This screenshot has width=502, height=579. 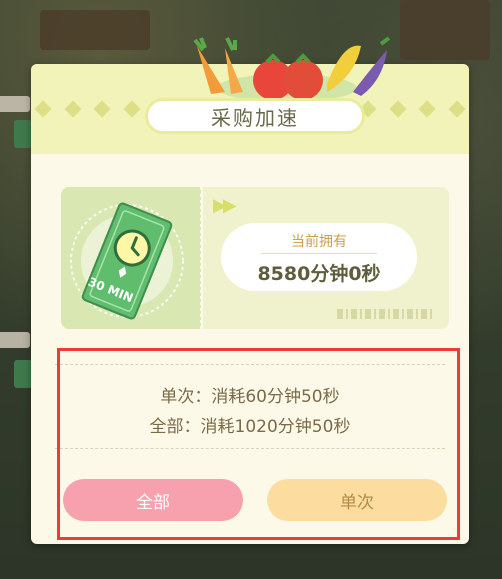 I want to click on vegetables-icon, so click(x=292, y=69).